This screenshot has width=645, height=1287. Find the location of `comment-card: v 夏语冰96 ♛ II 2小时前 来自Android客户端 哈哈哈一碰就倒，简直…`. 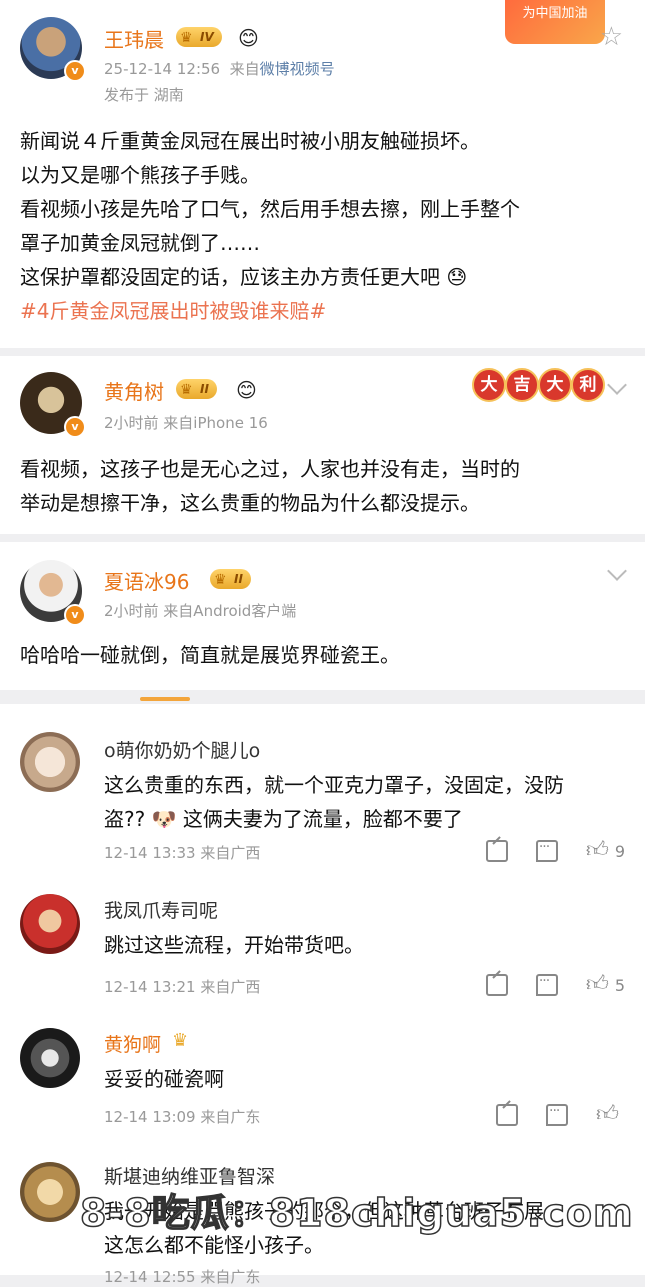

comment-card: v 夏语冰96 ♛ II 2小时前 来自Android客户端 哈哈哈一碰就倒，简直… is located at coordinates (322, 616).